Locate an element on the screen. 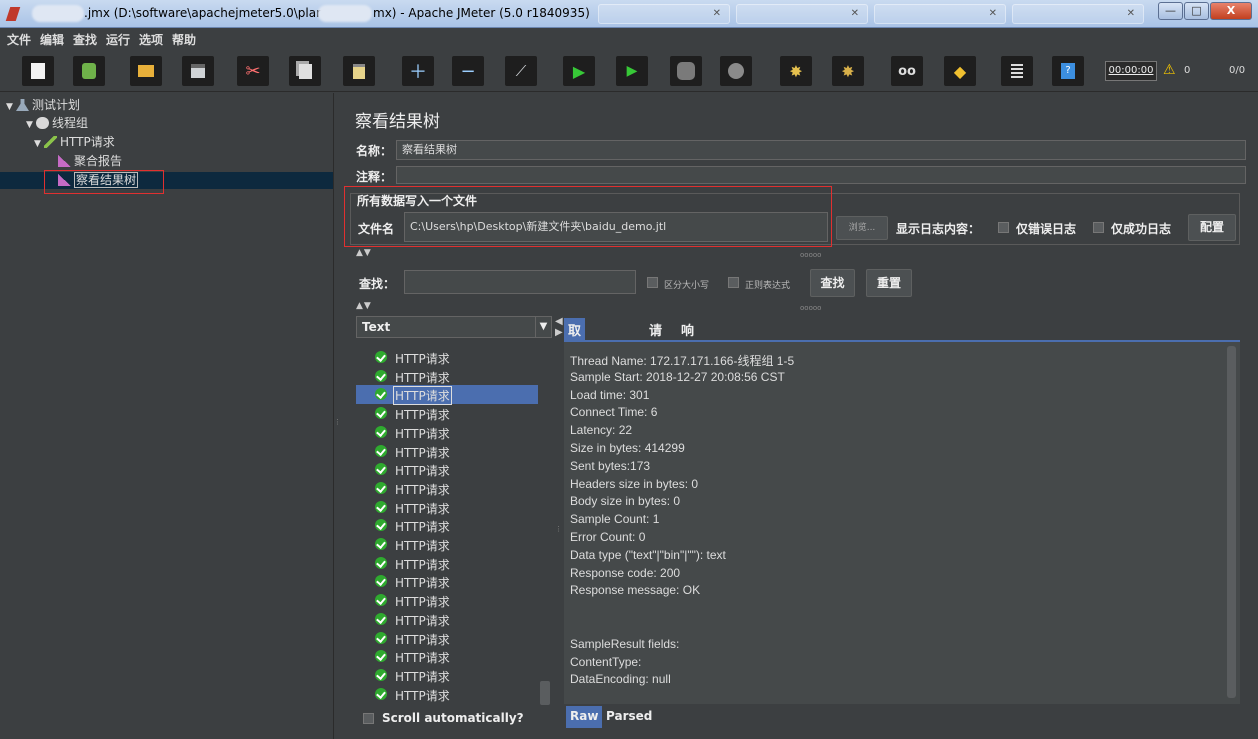 This screenshot has width=1258, height=739. minus-icon: − is located at coordinates (468, 71).